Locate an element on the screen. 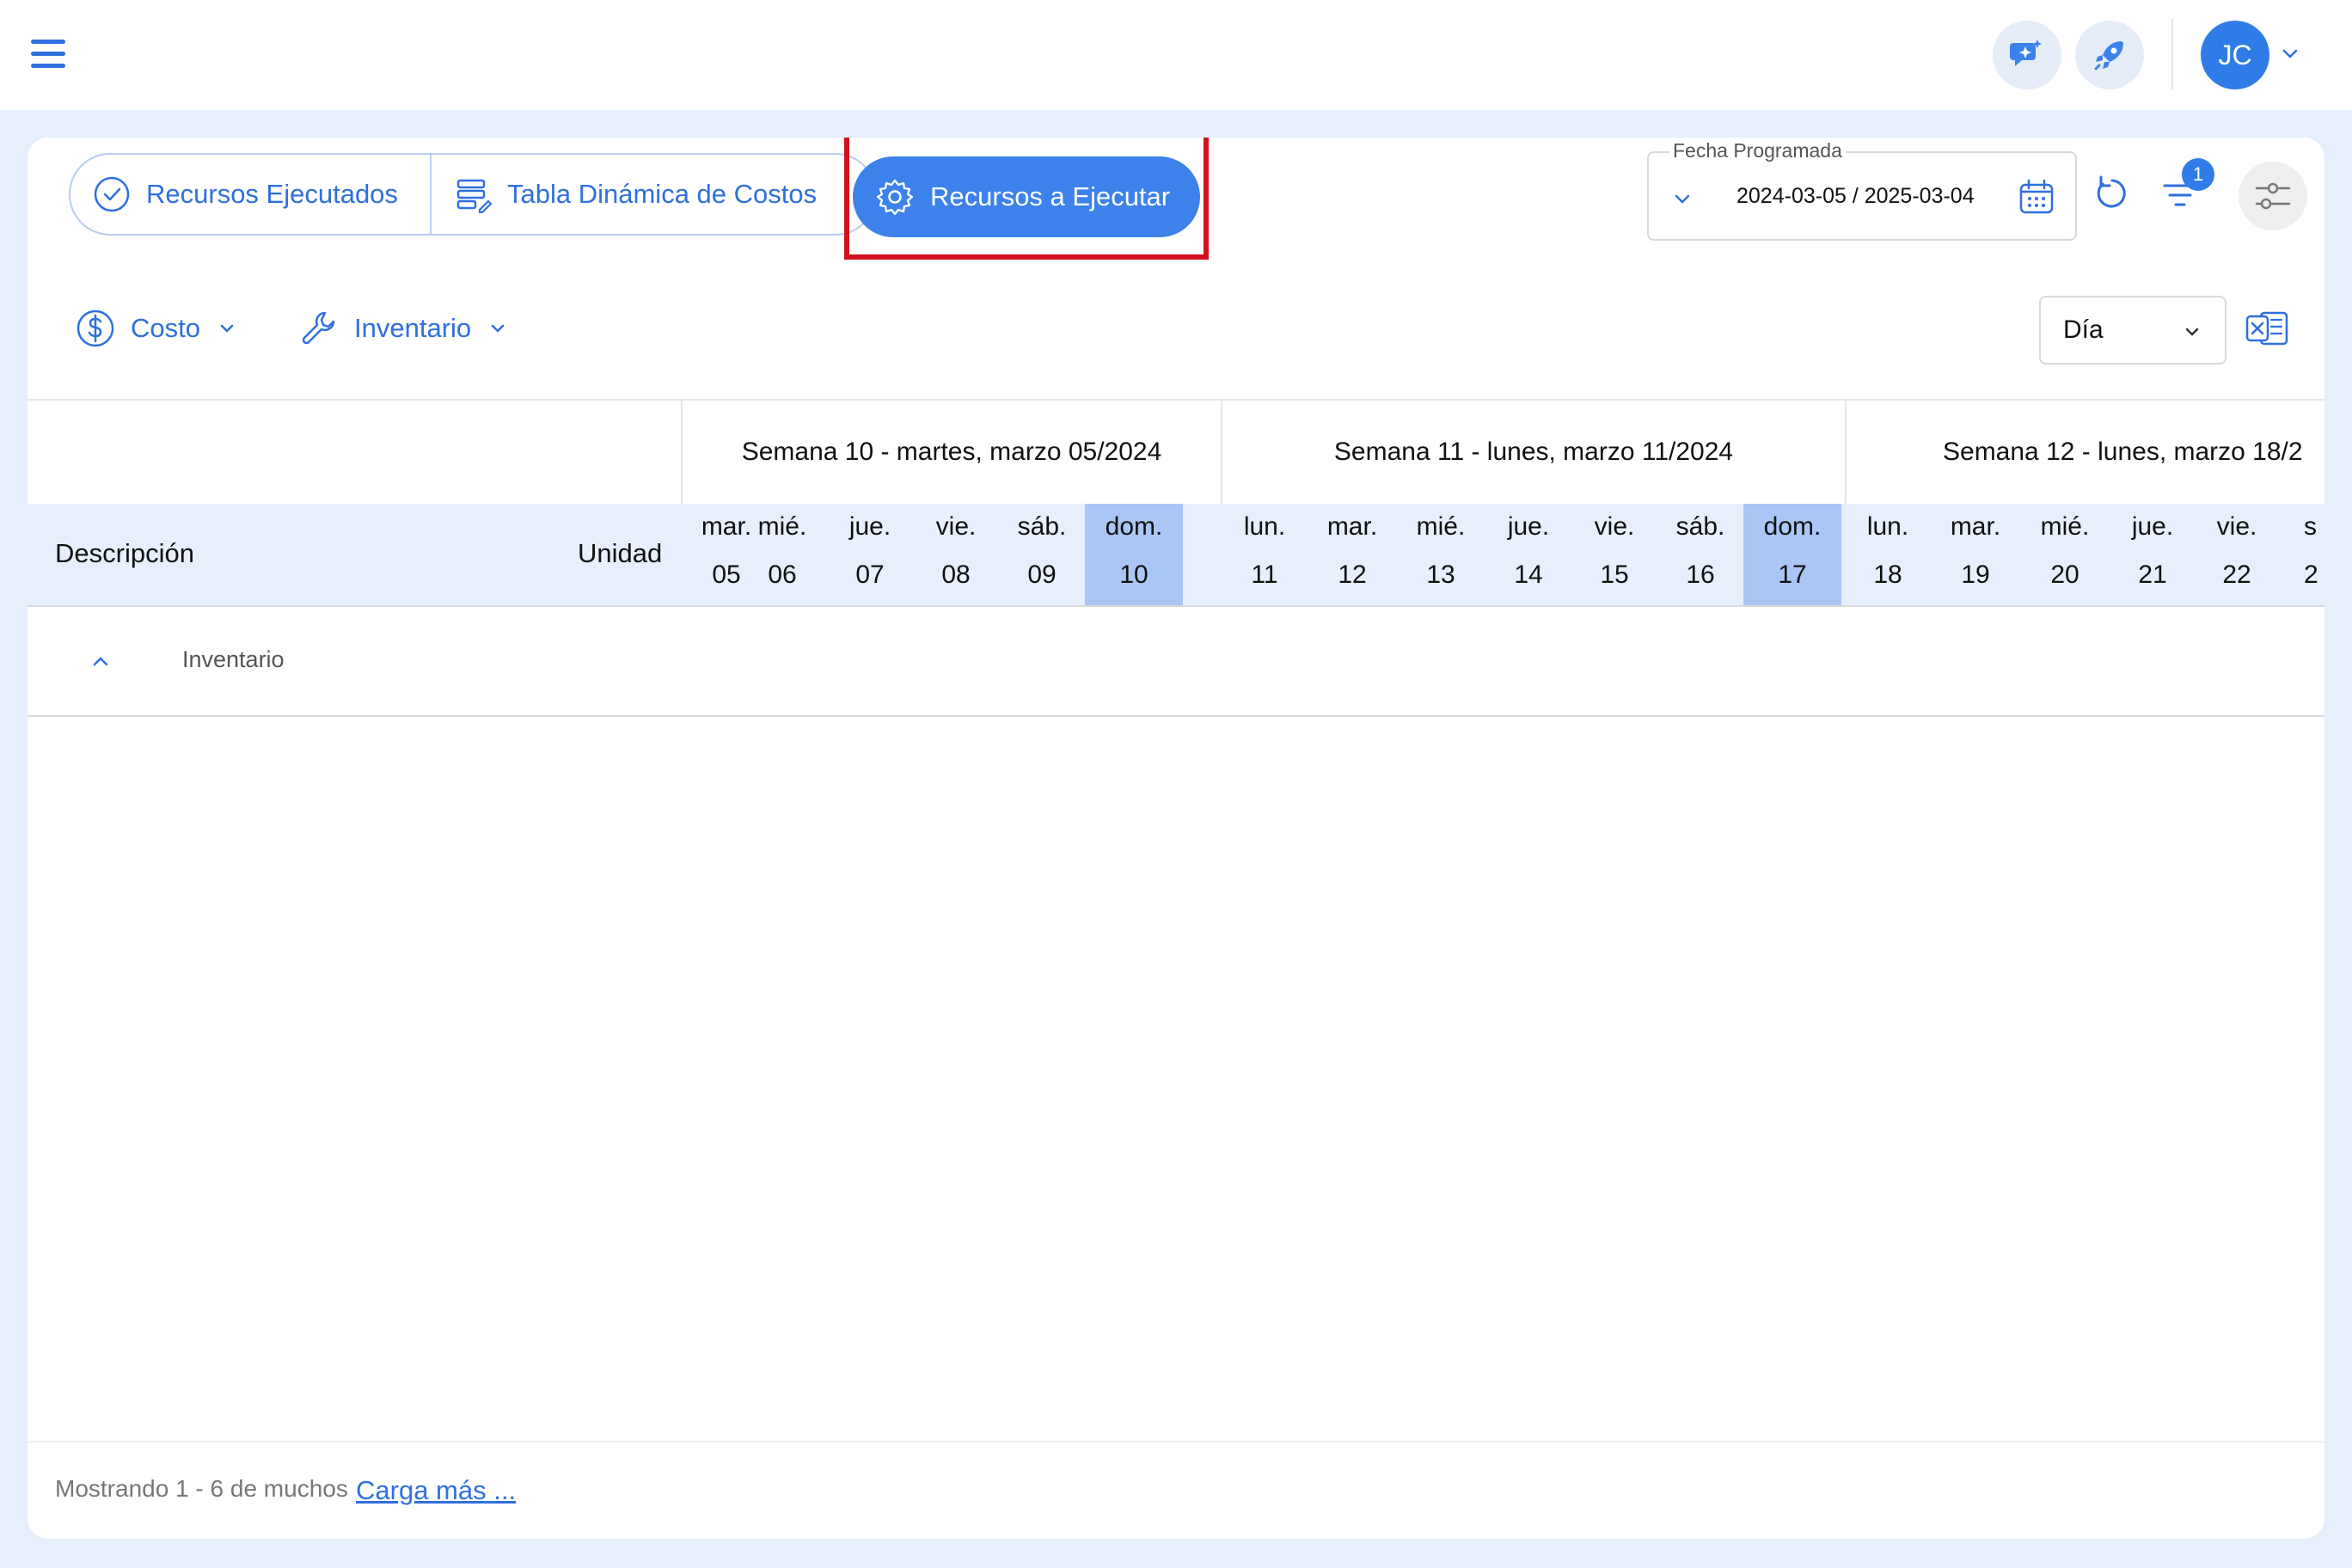  day-number: 09 is located at coordinates (1042, 574).